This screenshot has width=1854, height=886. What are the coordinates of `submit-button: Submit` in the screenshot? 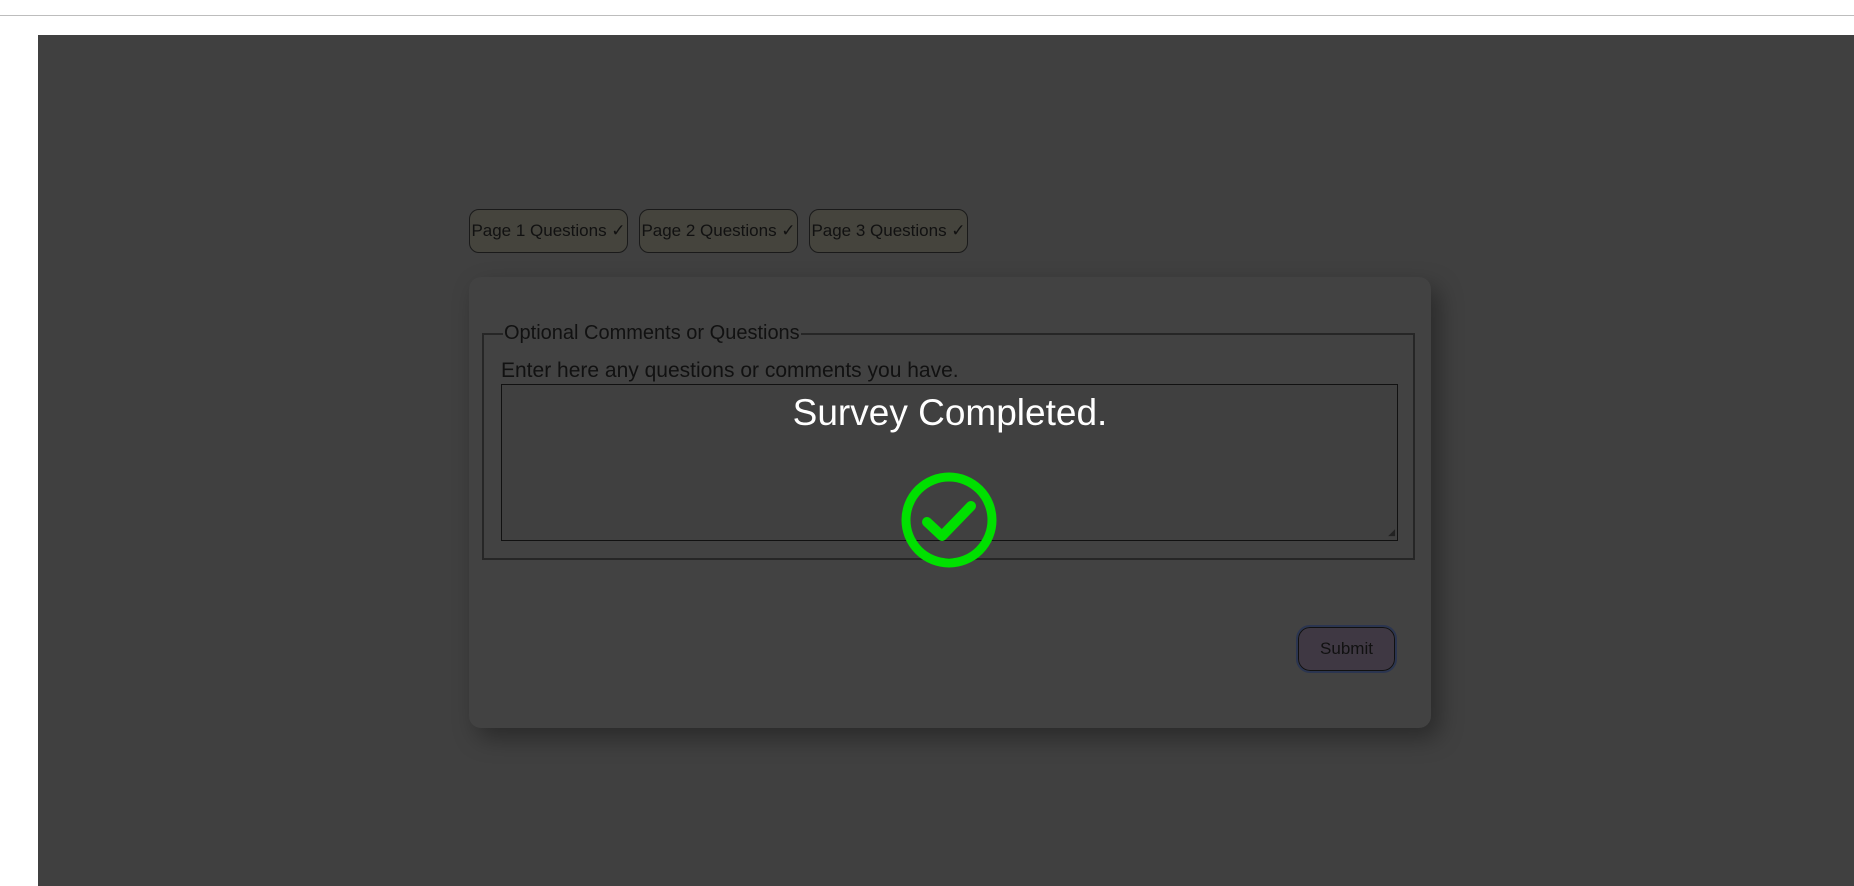 It's located at (1346, 649).